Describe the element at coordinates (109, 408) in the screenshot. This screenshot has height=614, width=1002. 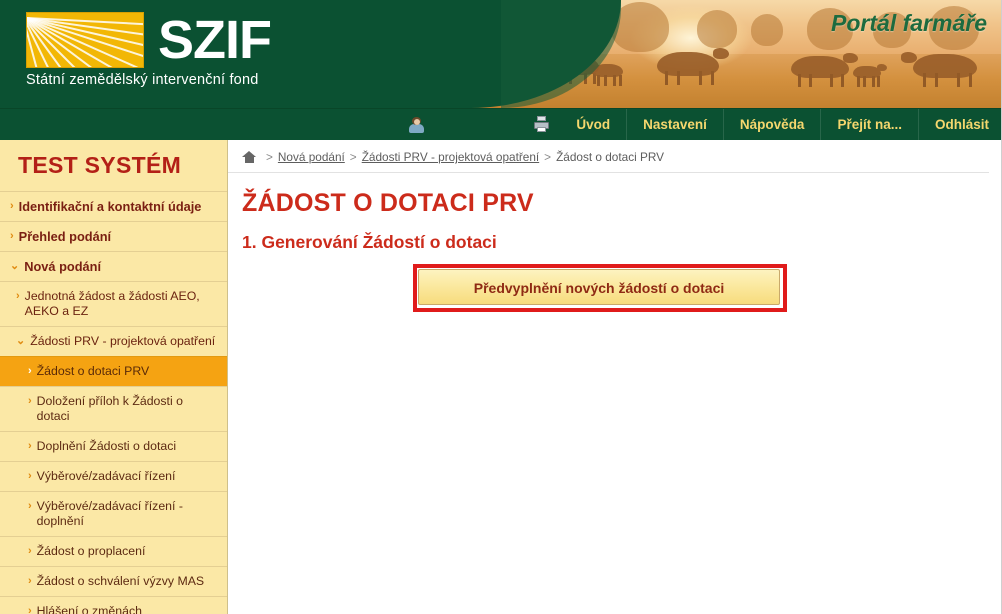
I see `sidebar-item-label: Doložení příloh k Žádosti o dotaci` at that location.